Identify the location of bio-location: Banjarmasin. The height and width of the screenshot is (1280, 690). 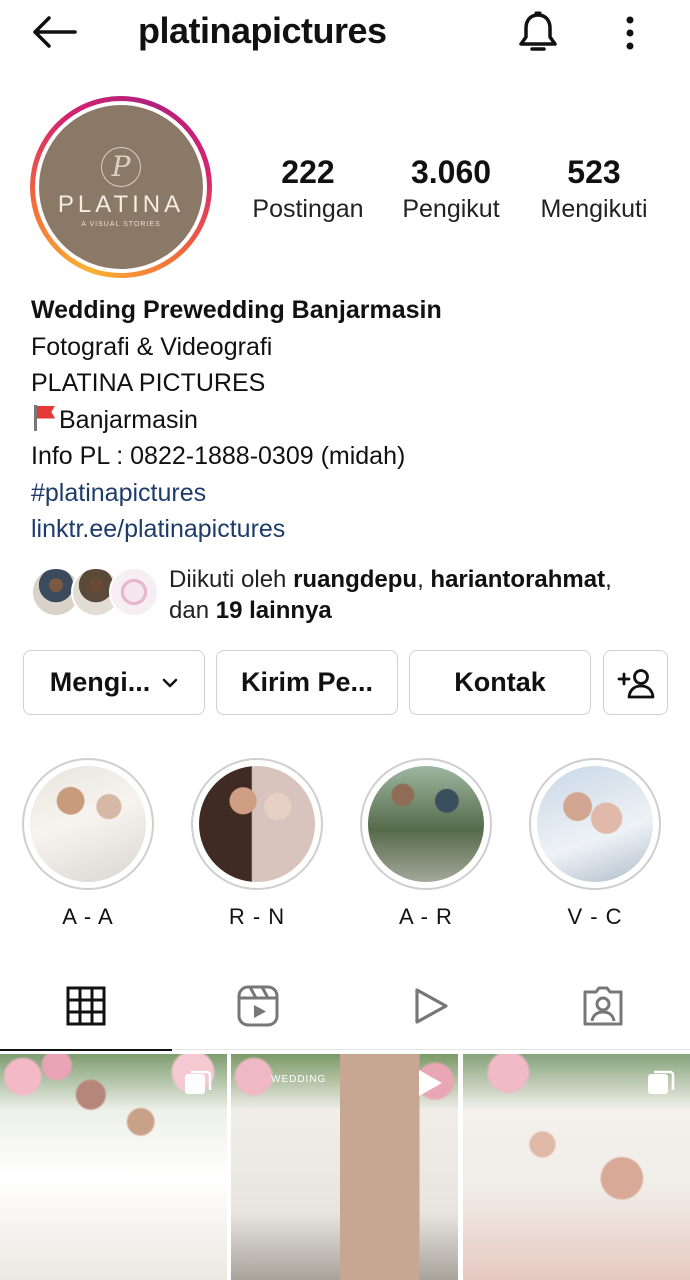
(351, 420).